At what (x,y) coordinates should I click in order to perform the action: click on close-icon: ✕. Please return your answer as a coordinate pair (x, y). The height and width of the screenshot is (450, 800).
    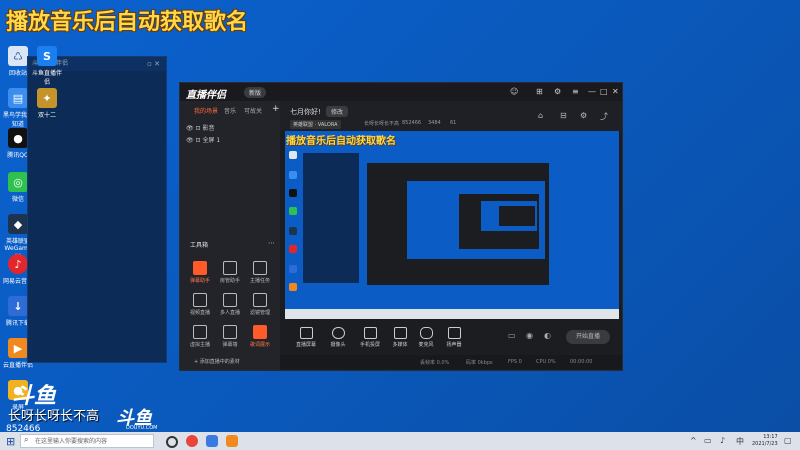
    Looking at the image, I should click on (615, 91).